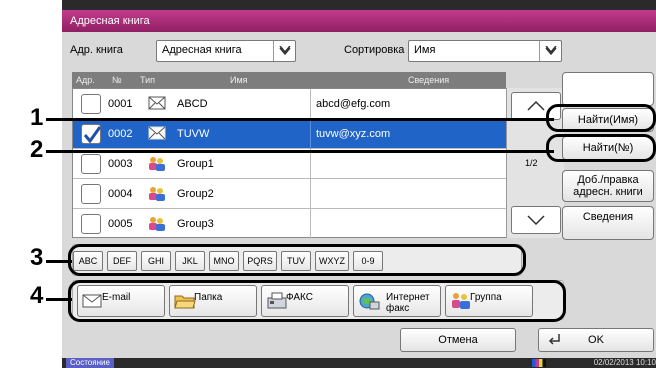 Image resolution: width=656 pixels, height=368 pixels. I want to click on add-edit-book-button: Доб./правка адресн. книги, so click(608, 186).